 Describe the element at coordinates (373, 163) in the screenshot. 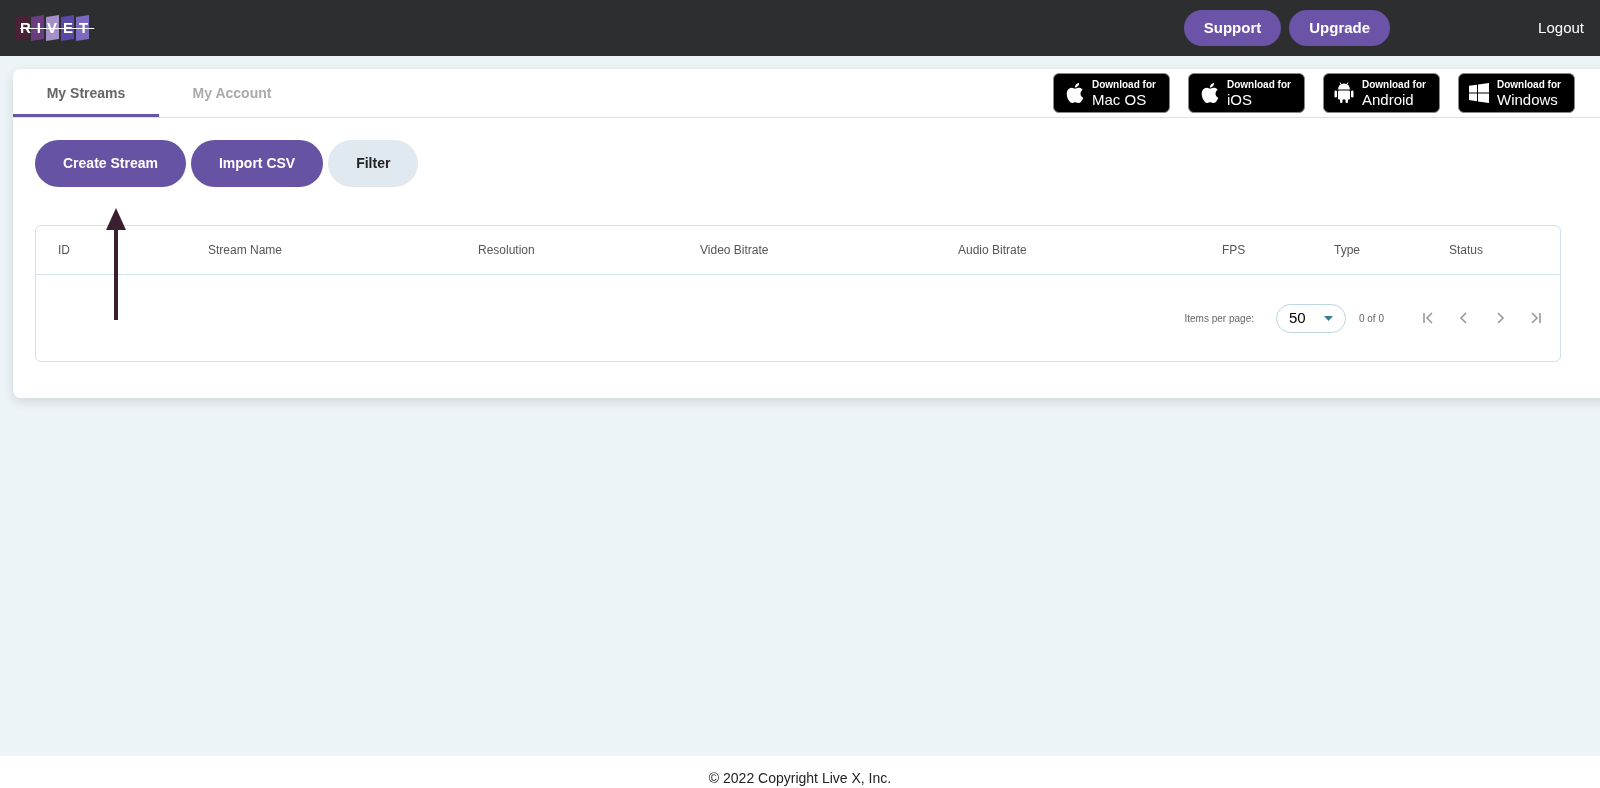

I see `action-button: Filter` at that location.